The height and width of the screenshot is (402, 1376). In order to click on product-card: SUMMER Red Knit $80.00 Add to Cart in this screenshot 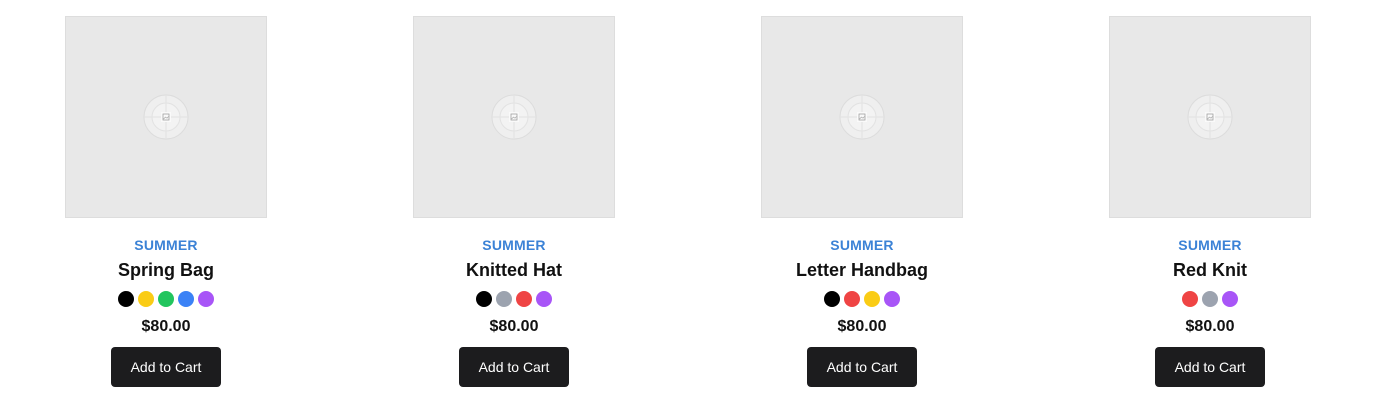, I will do `click(1210, 201)`.